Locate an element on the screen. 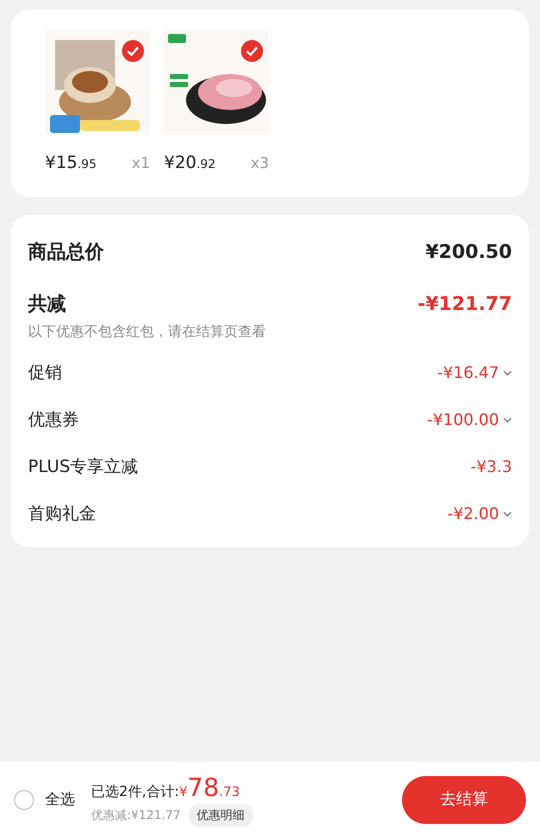 The height and width of the screenshot is (837, 540). discount-item-label: 首购礼金 is located at coordinates (62, 514).